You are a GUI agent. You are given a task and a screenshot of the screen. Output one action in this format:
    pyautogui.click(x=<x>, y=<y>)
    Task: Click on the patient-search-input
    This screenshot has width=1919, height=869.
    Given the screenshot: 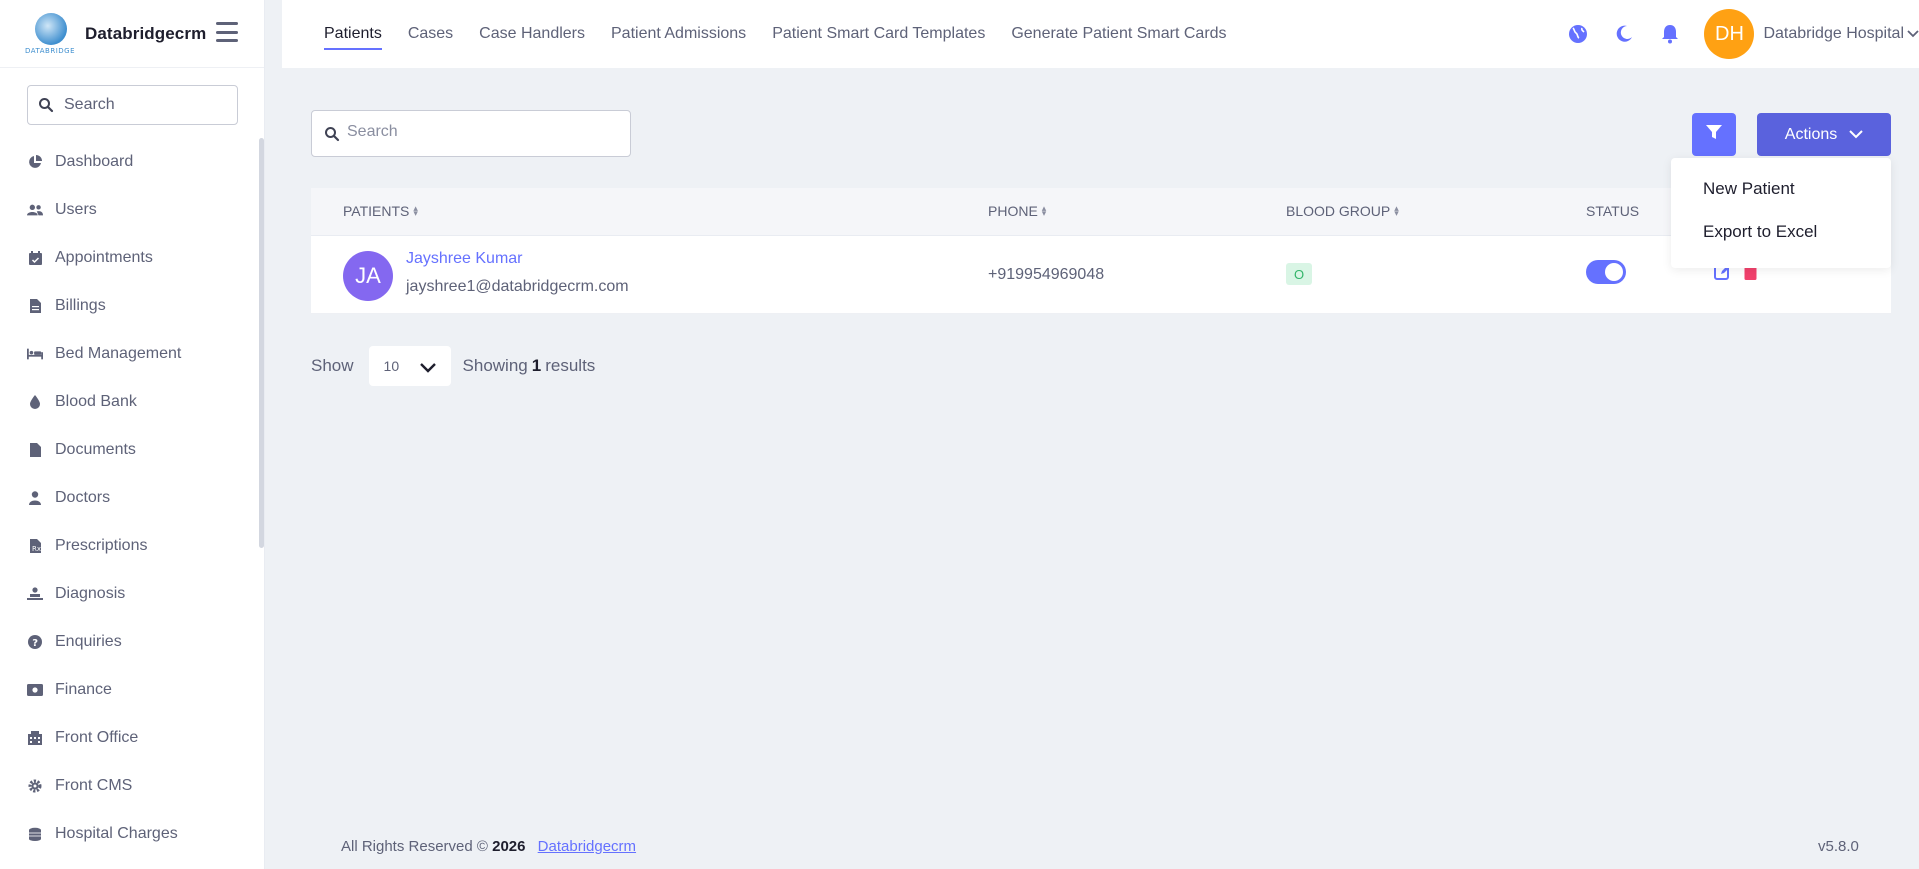 What is the action you would take?
    pyautogui.click(x=482, y=132)
    